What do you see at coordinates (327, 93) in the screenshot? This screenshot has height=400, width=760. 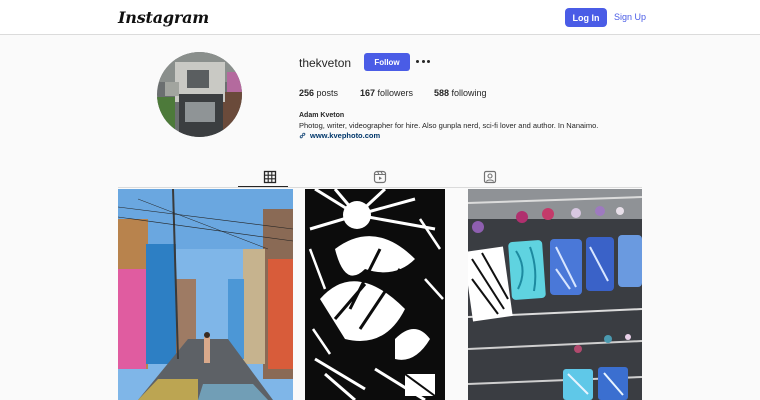 I see `posts-label: posts` at bounding box center [327, 93].